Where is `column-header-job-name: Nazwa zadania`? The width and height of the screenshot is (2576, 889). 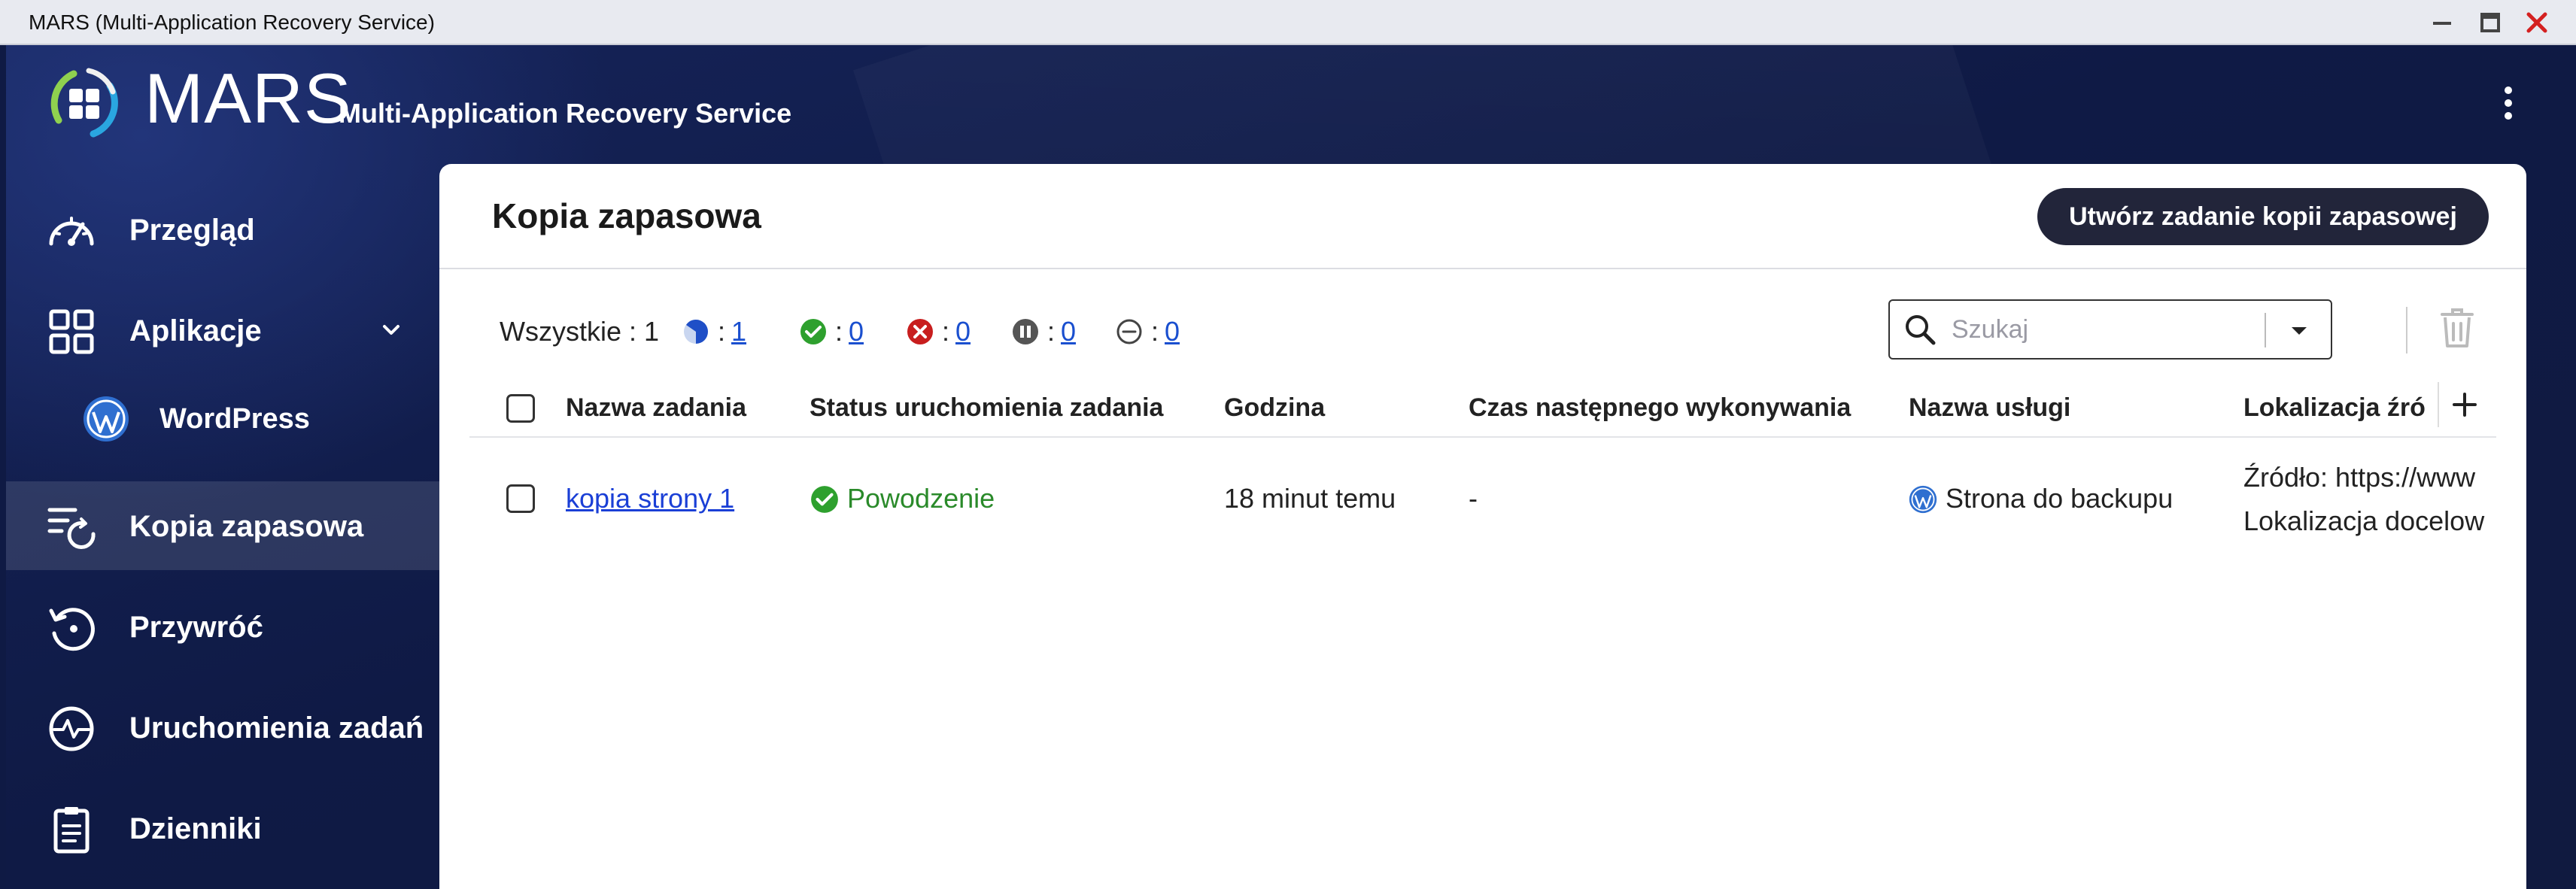 column-header-job-name: Nazwa zadania is located at coordinates (656, 408).